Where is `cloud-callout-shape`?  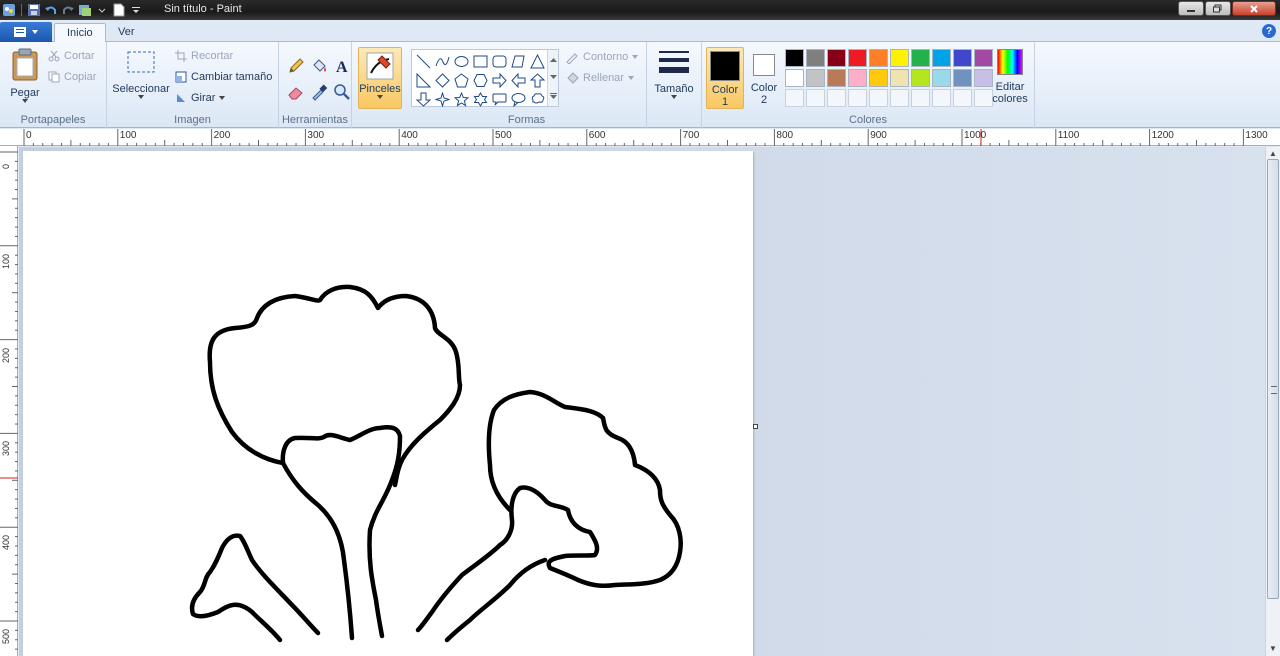
cloud-callout-shape is located at coordinates (537, 99).